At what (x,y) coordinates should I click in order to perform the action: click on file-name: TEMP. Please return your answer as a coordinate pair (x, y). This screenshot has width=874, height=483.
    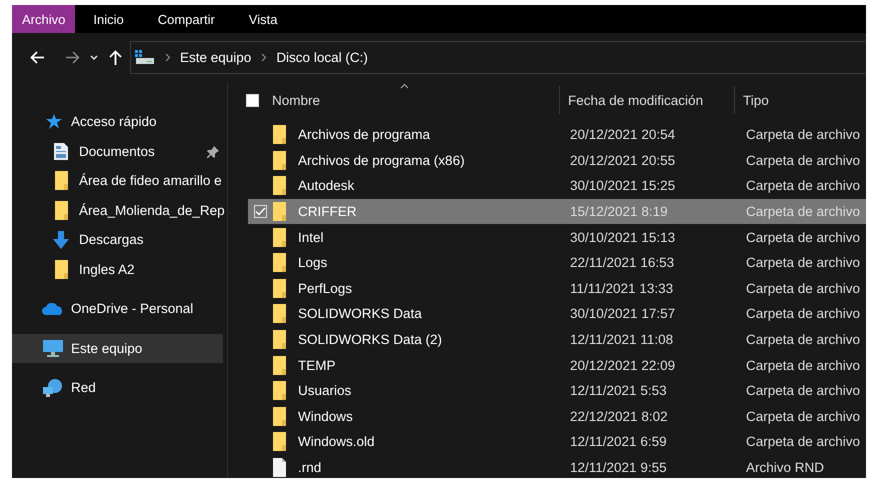
    Looking at the image, I should click on (317, 365).